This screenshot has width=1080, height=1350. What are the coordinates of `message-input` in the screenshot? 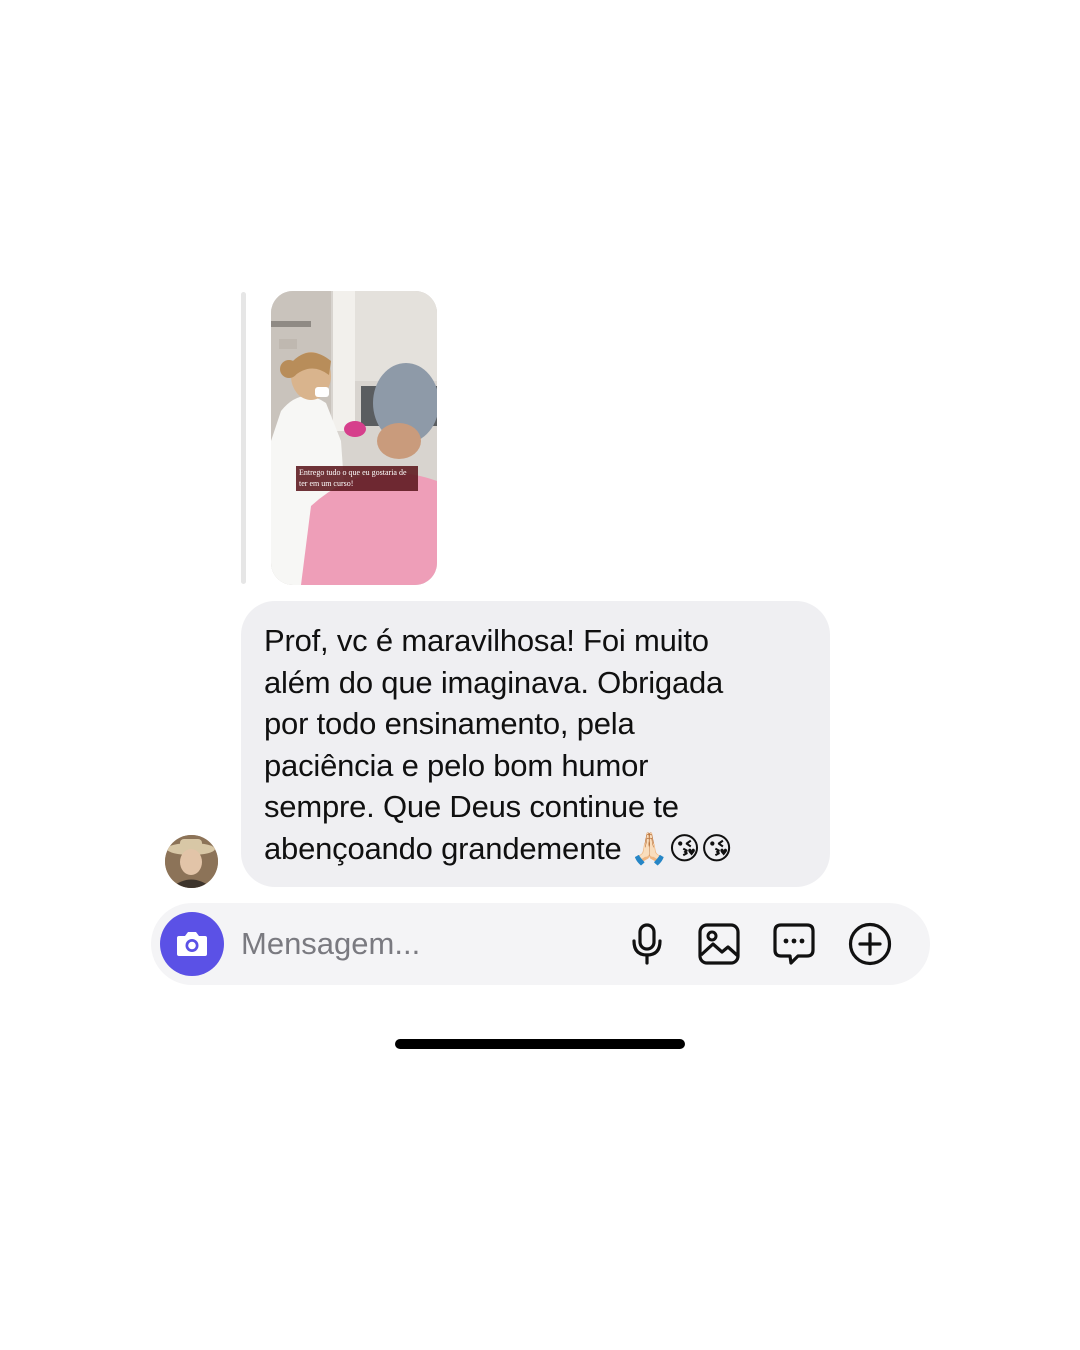 It's located at (421, 944).